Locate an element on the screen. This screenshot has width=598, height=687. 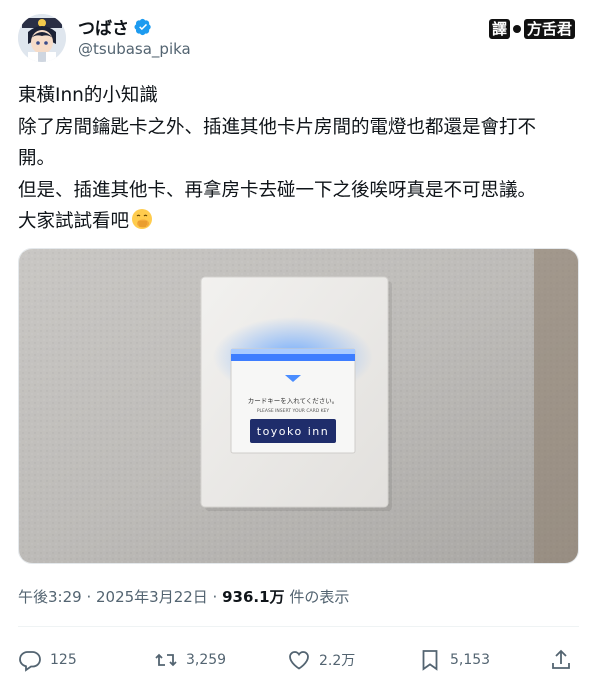
post-line: 除了房間鑰匙卡之外、插進其他卡片房間的電燈也都還是會打不 is located at coordinates (277, 127).